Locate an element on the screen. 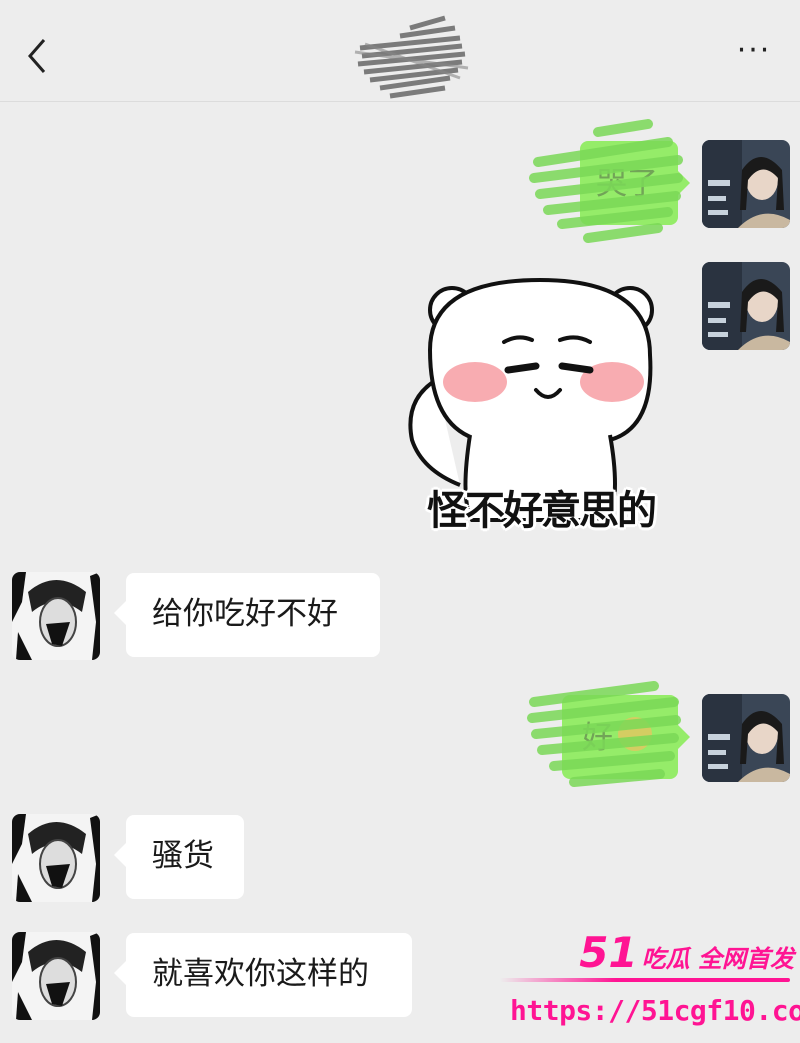 This screenshot has width=800, height=1043. message-text: 就喜欢你这样的 is located at coordinates (260, 974).